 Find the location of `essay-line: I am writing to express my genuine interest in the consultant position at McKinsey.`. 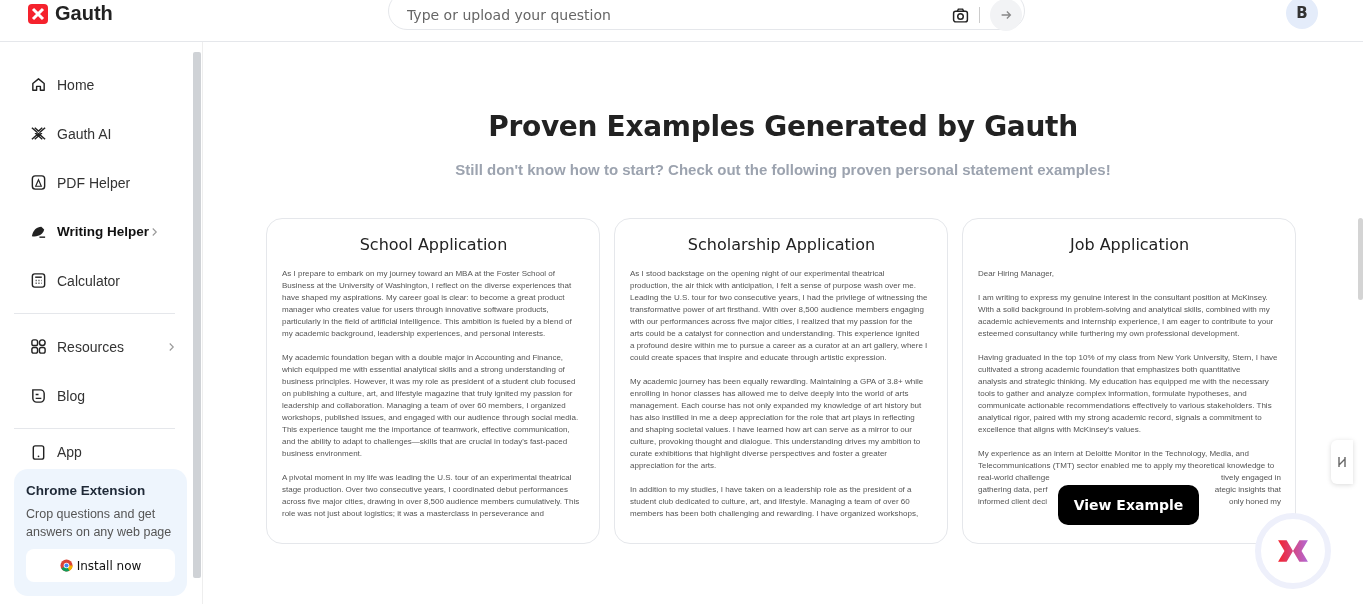

essay-line: I am writing to express my genuine interest in the consultant position at McKinsey. is located at coordinates (1123, 298).